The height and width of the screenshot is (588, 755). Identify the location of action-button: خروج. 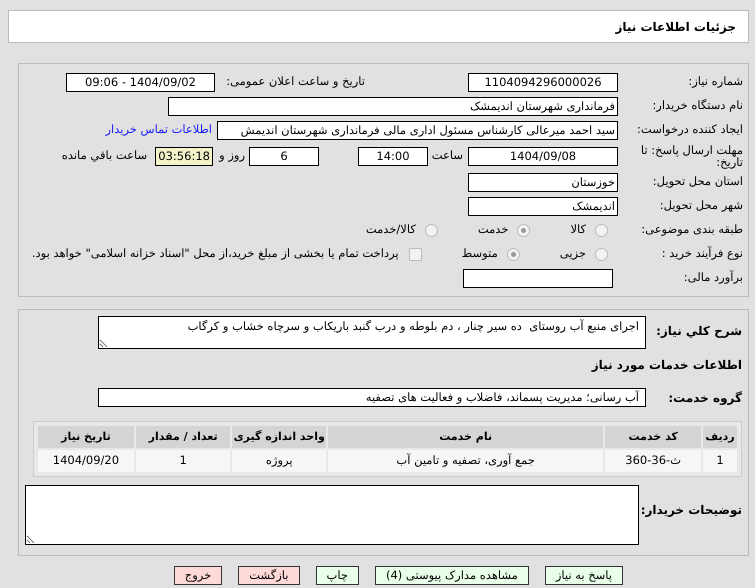
(198, 575).